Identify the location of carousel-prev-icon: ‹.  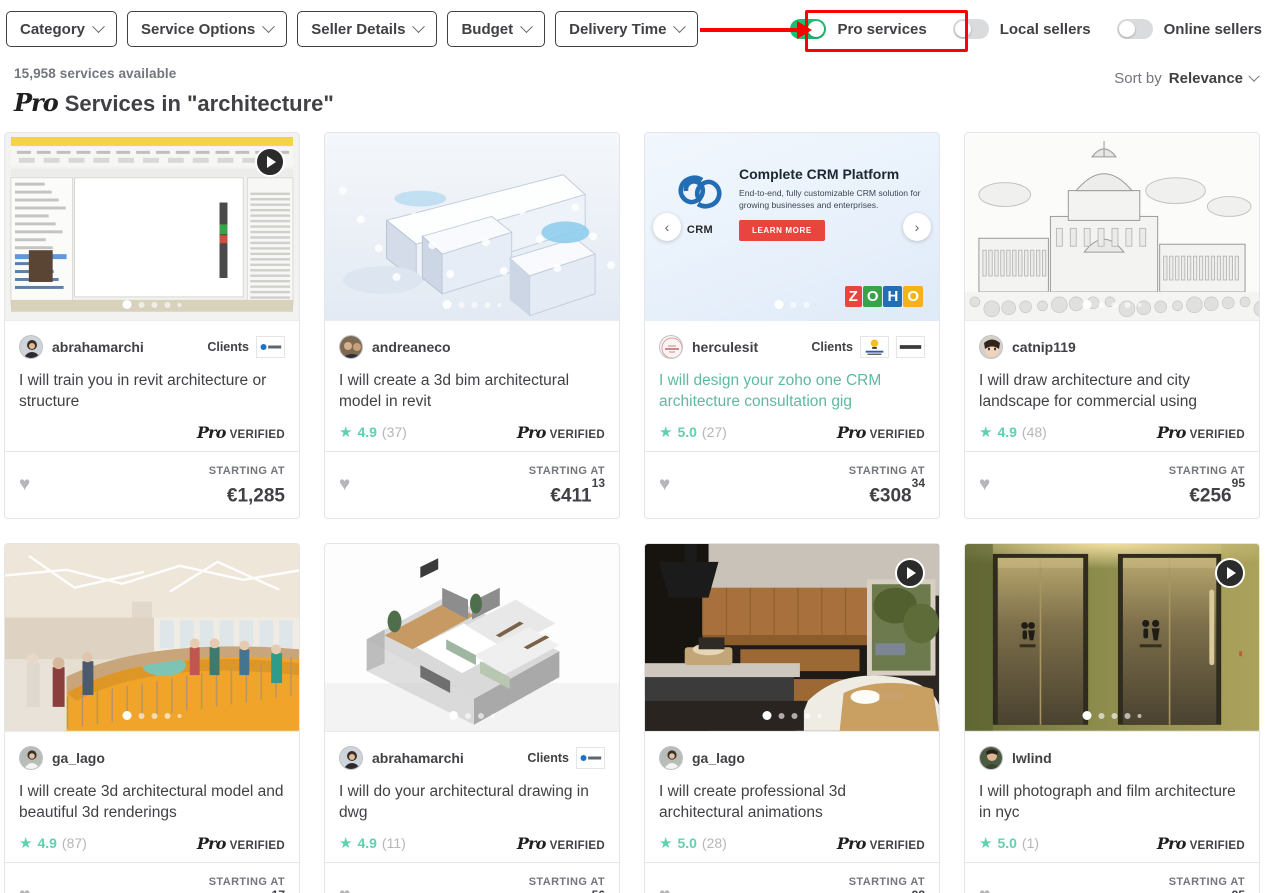
(667, 227).